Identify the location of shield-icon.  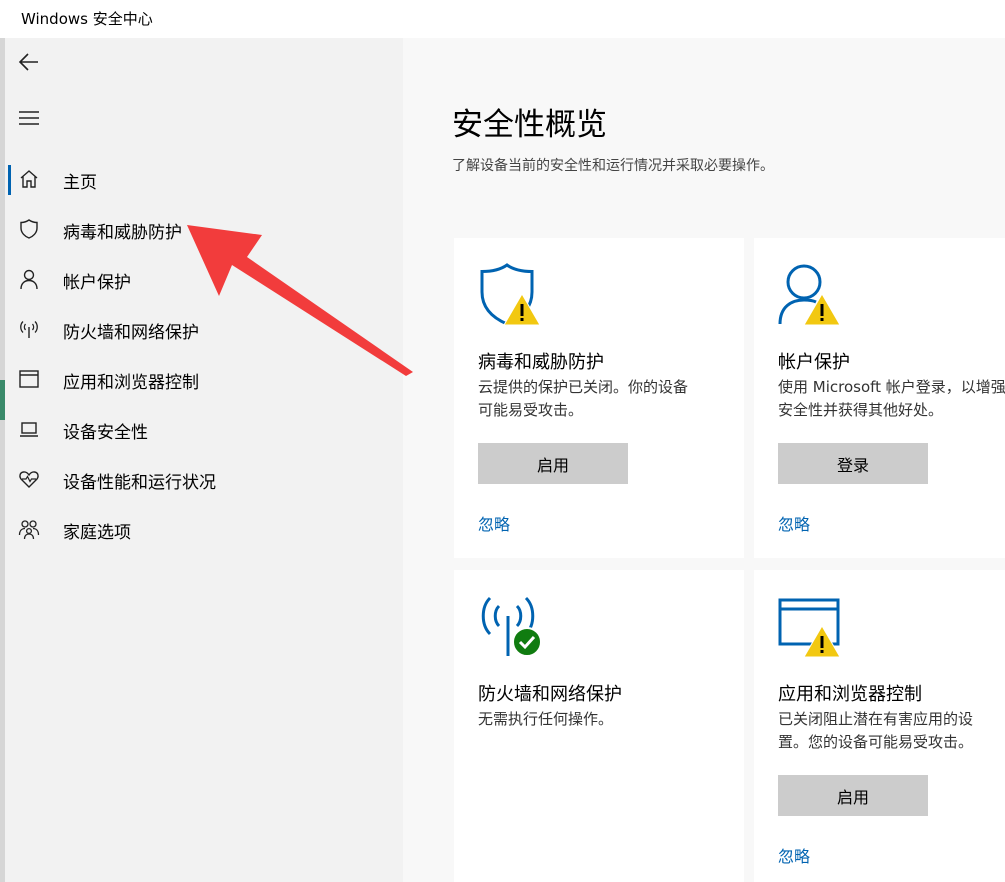
(29, 229).